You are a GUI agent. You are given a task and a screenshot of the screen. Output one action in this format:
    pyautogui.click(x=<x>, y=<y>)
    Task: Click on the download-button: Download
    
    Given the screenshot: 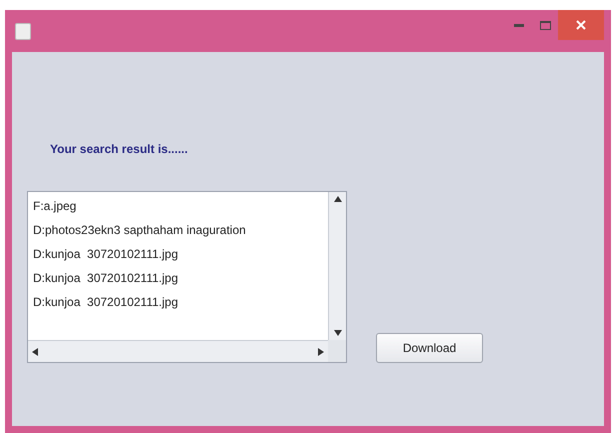 What is the action you would take?
    pyautogui.click(x=429, y=348)
    